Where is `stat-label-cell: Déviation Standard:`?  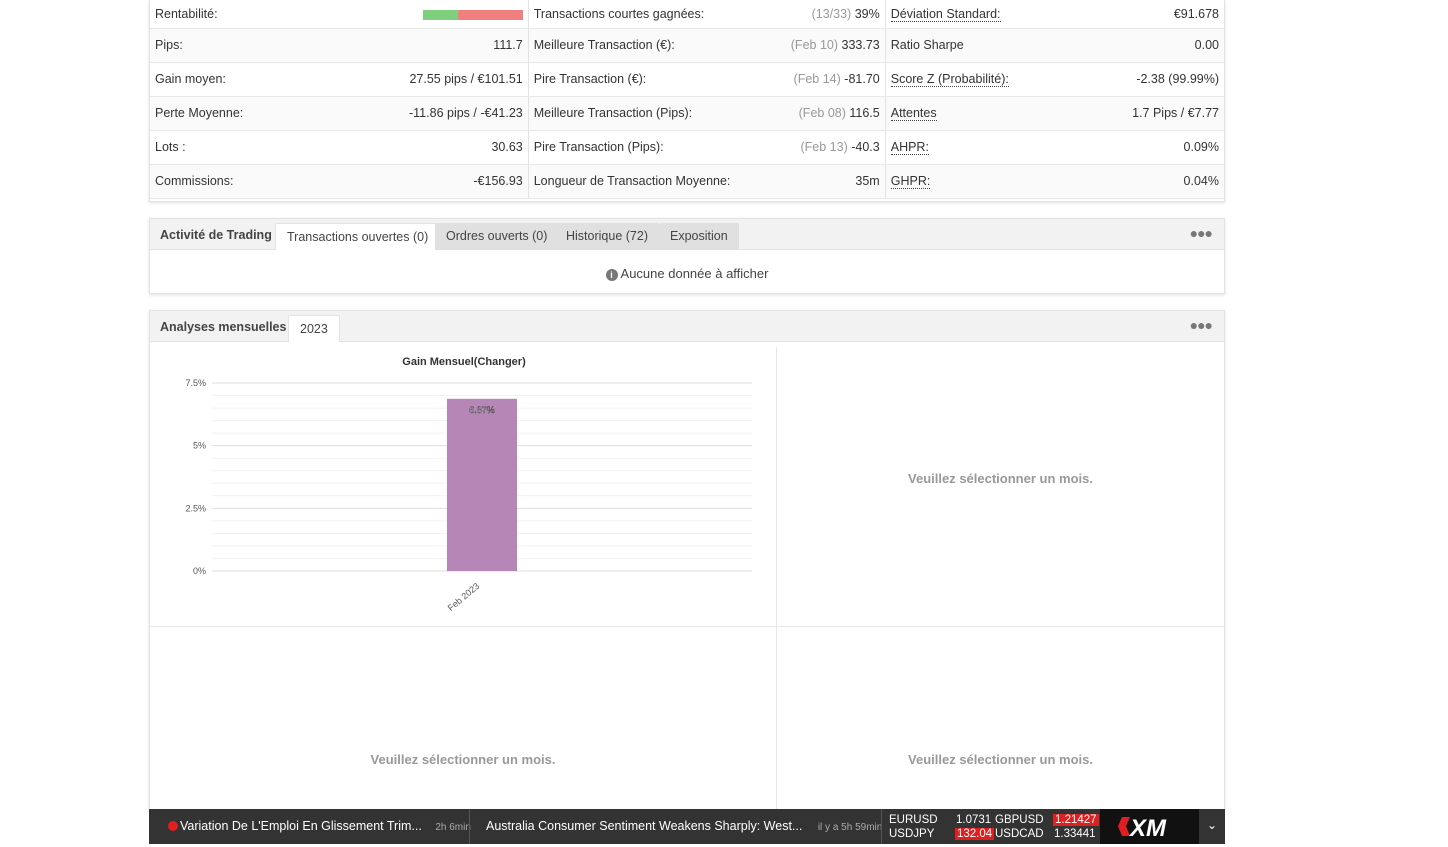
stat-label-cell: Déviation Standard: is located at coordinates (985, 14).